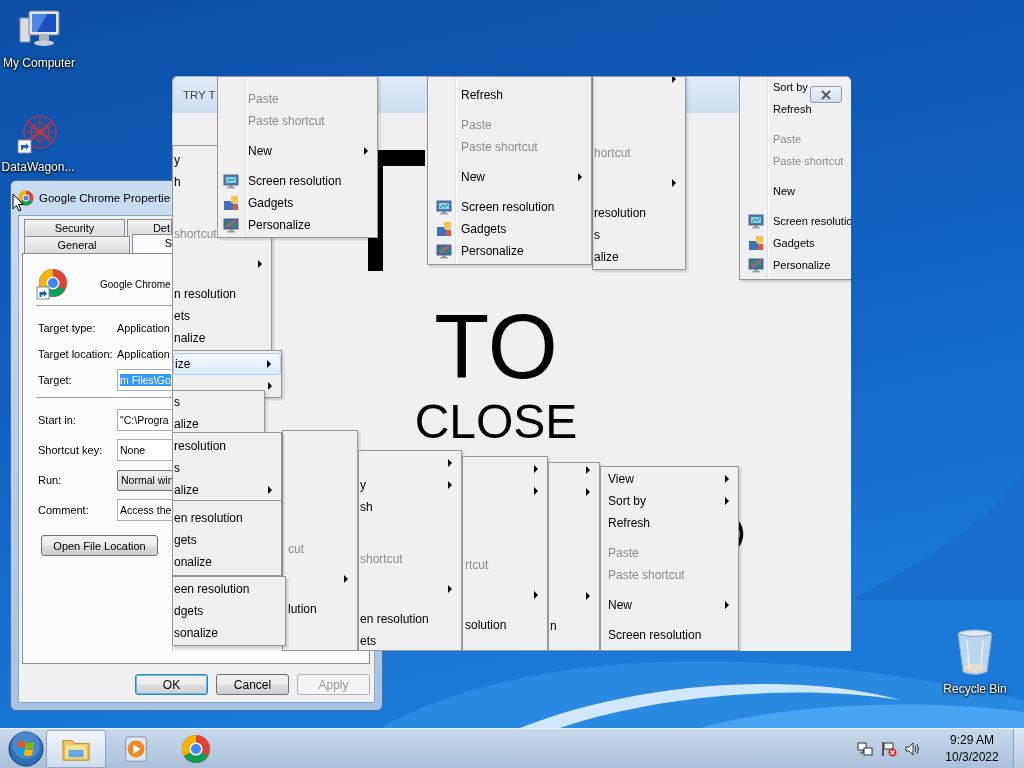 The height and width of the screenshot is (768, 1024). I want to click on tab: Det, so click(149, 227).